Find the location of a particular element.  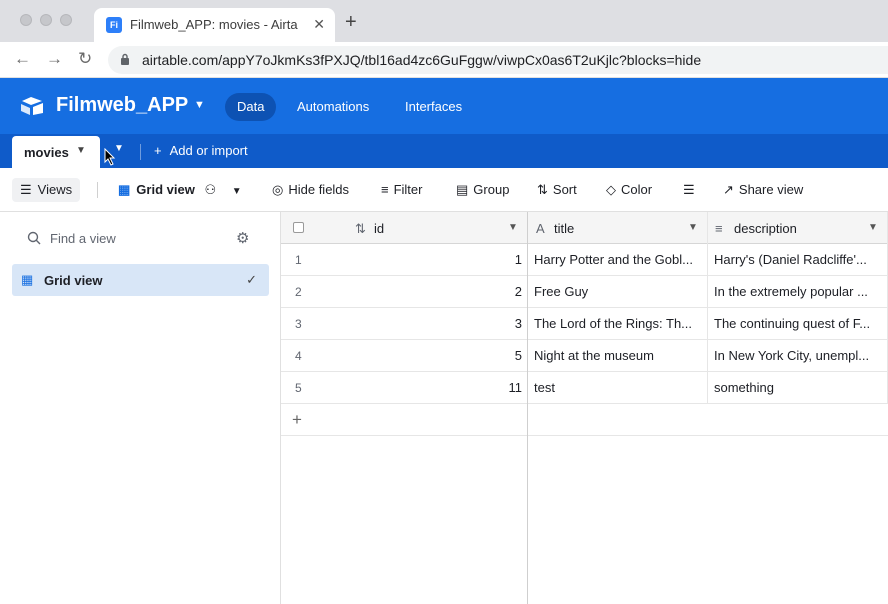

row-height-icon: ☰ is located at coordinates (689, 189).